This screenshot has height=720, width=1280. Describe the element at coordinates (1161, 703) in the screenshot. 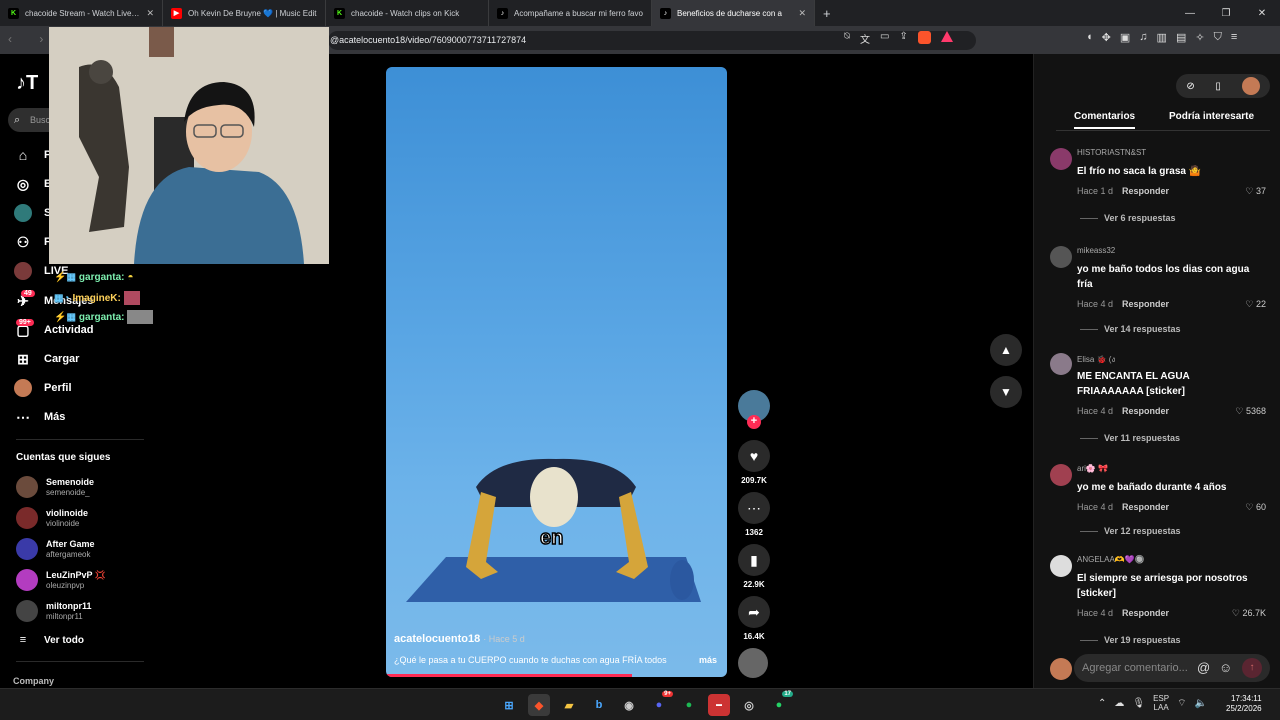

I see `language-indicator: ESP LAA` at that location.